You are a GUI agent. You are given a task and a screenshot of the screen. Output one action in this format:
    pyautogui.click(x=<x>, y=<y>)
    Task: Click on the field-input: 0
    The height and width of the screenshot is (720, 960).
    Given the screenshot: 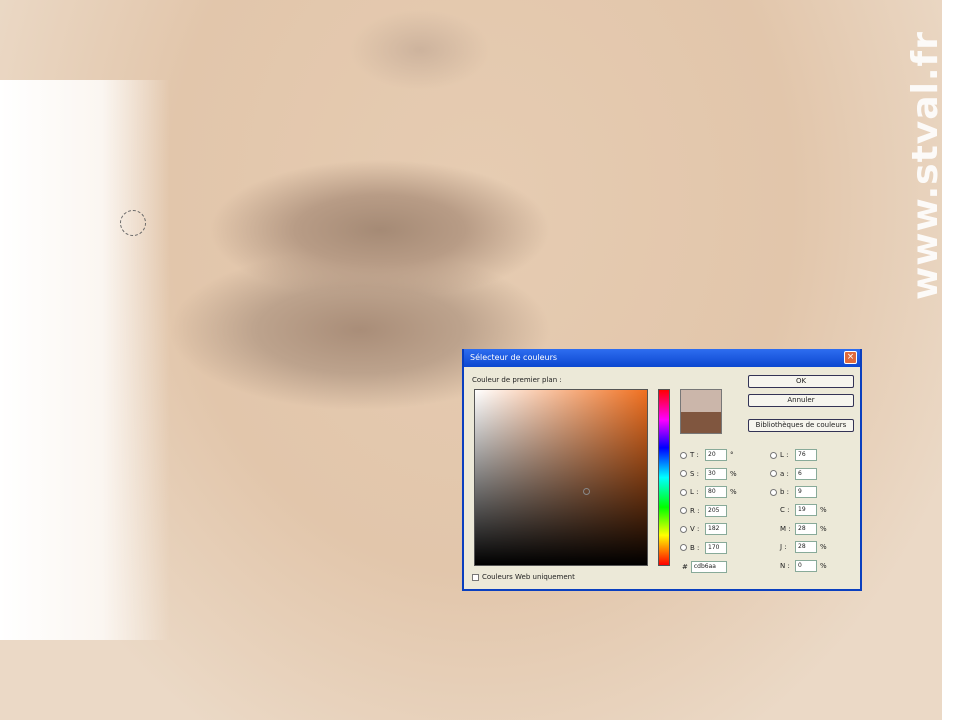 What is the action you would take?
    pyautogui.click(x=806, y=565)
    